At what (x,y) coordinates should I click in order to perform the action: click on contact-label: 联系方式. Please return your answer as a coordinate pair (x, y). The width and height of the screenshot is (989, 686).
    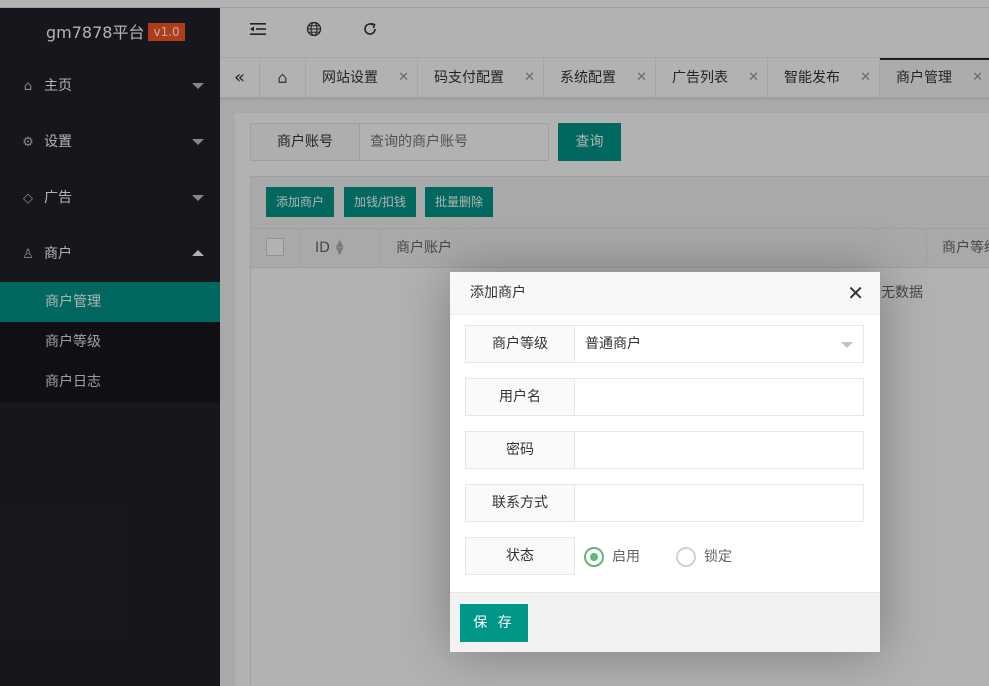
    Looking at the image, I should click on (520, 503).